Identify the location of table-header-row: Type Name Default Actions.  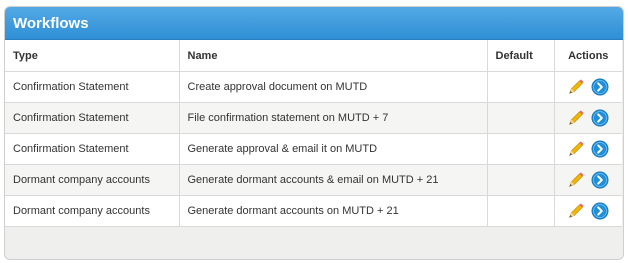
(313, 56).